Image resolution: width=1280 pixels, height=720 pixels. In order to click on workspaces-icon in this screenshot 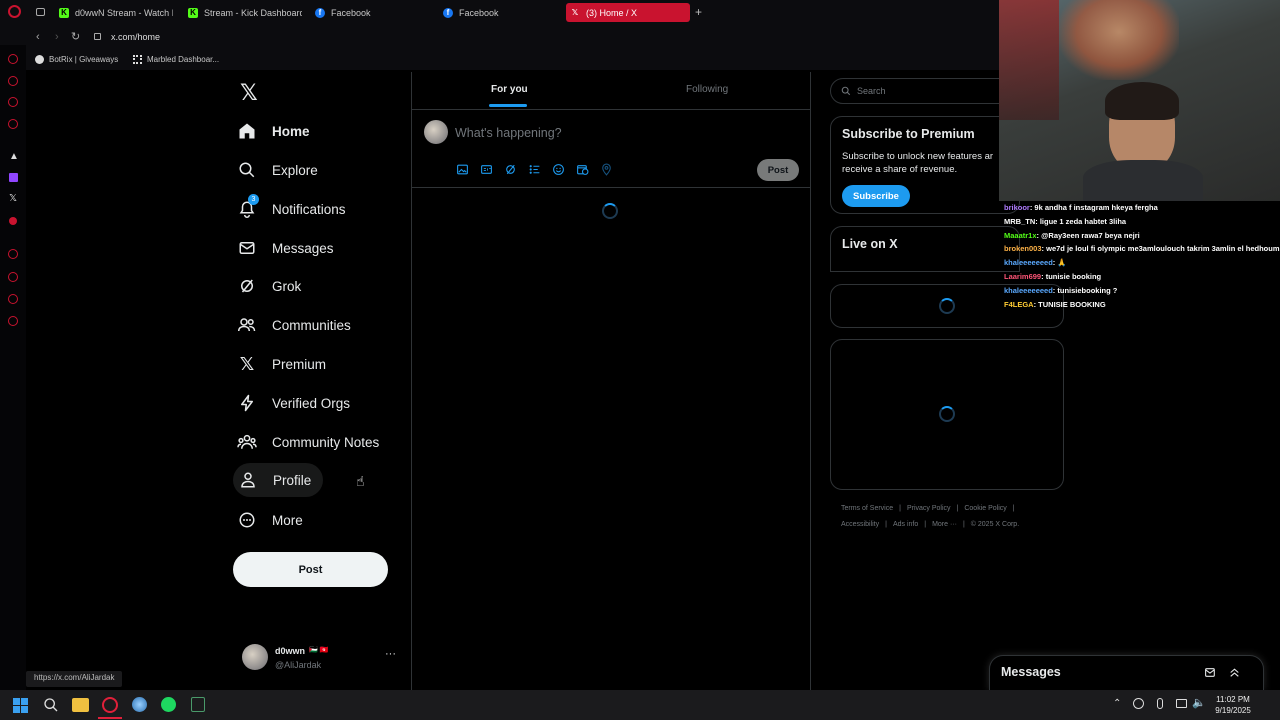, I will do `click(14, 11)`.